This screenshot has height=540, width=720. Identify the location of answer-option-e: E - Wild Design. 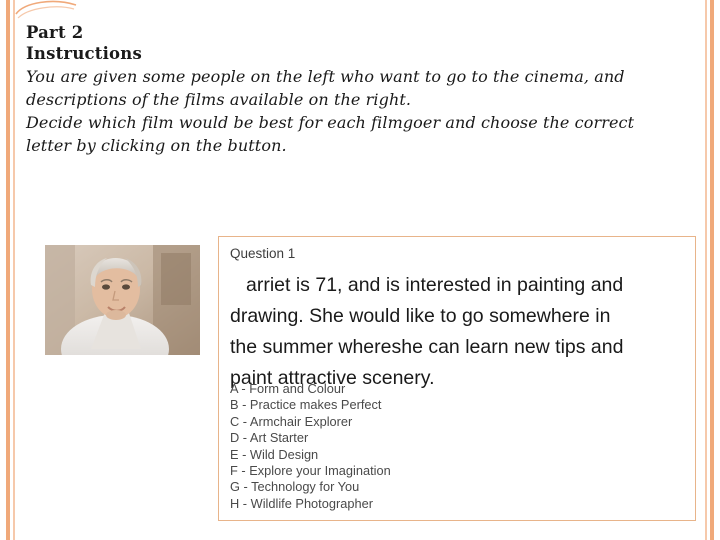
(450, 455).